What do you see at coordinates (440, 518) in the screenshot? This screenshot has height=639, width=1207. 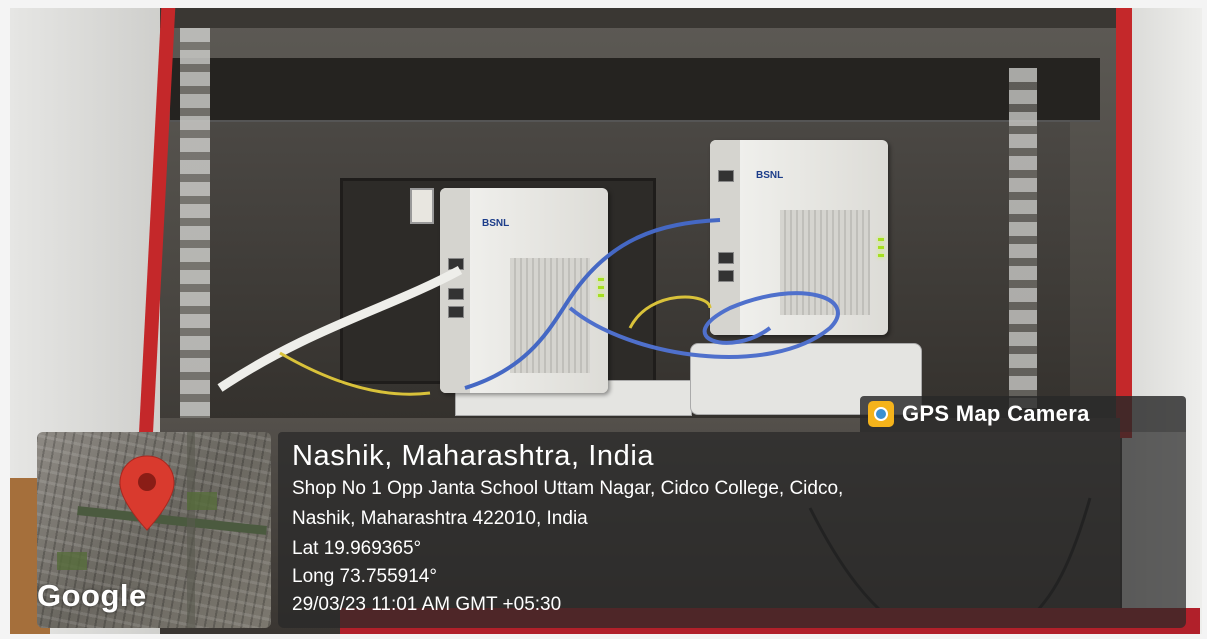 I see `address-line-2: Nashik, Maharashtra 422010, India` at bounding box center [440, 518].